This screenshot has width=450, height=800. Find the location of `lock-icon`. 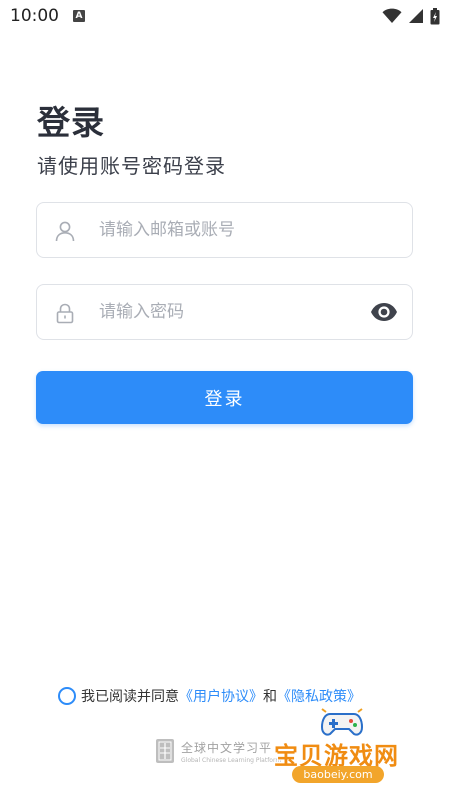

lock-icon is located at coordinates (65, 313).